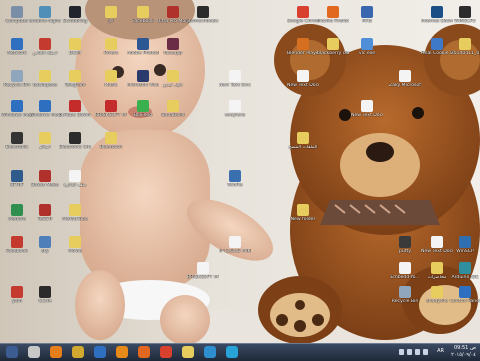 The image size is (480, 361). I want to click on desktop-icon: TeSSTr, so click(45, 217).